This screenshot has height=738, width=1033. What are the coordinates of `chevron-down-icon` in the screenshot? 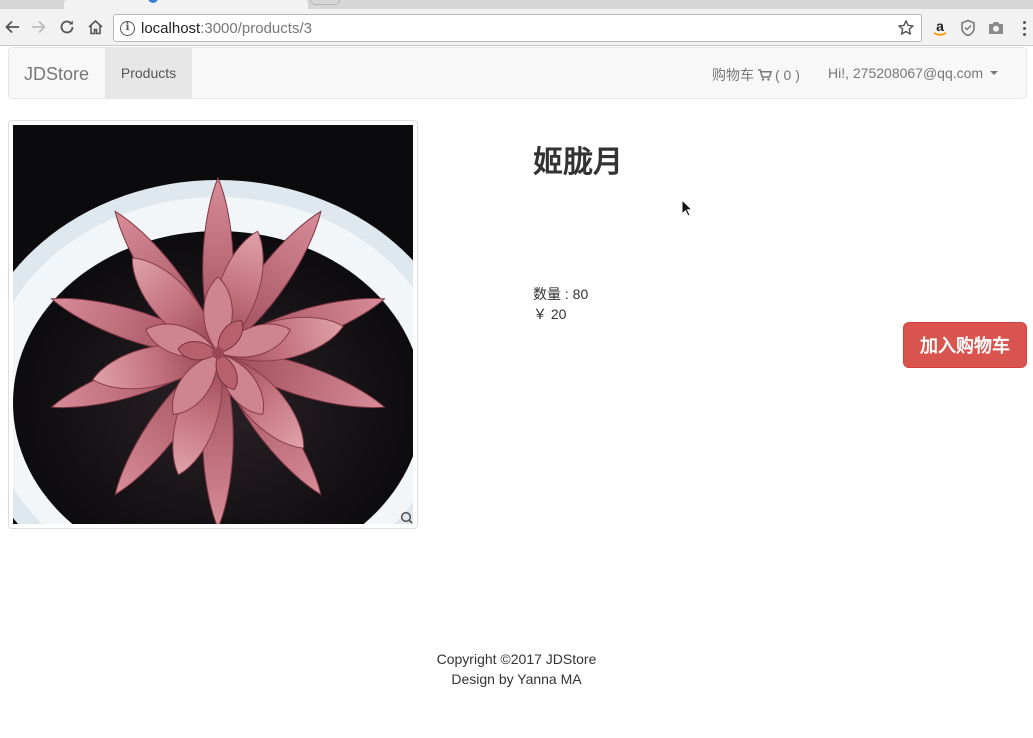 It's located at (994, 73).